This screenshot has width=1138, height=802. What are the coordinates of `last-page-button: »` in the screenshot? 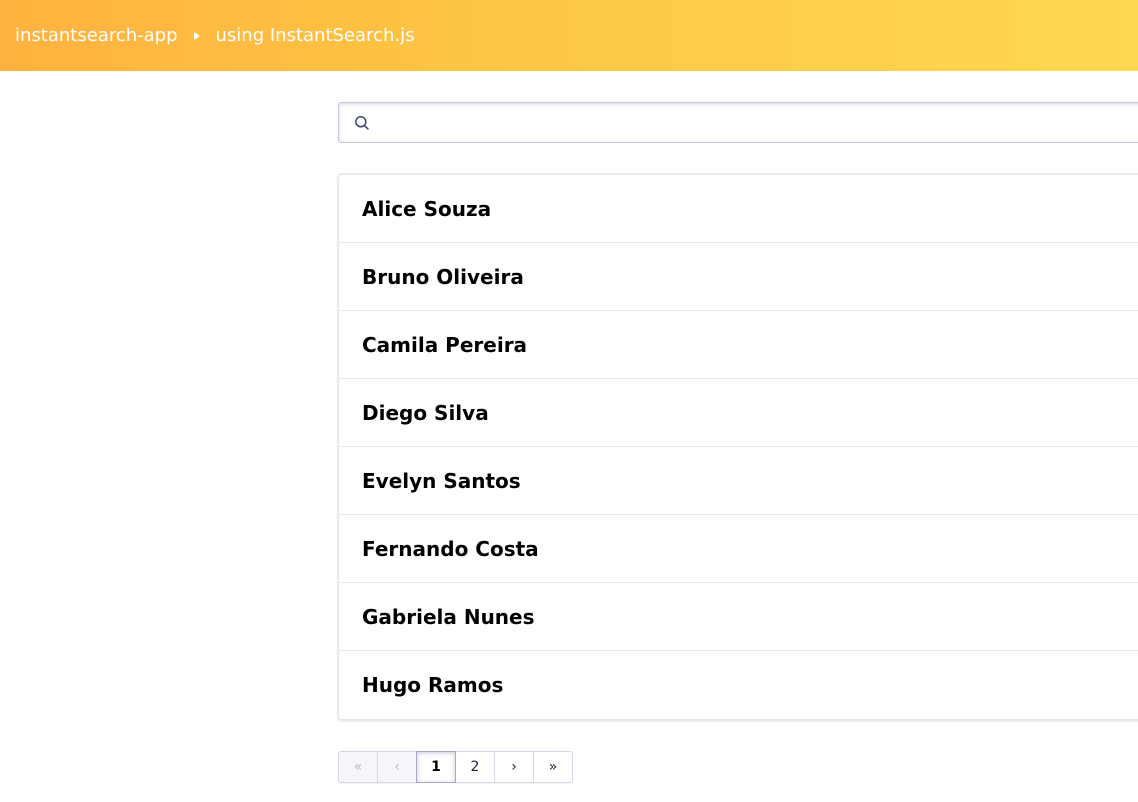 It's located at (553, 767).